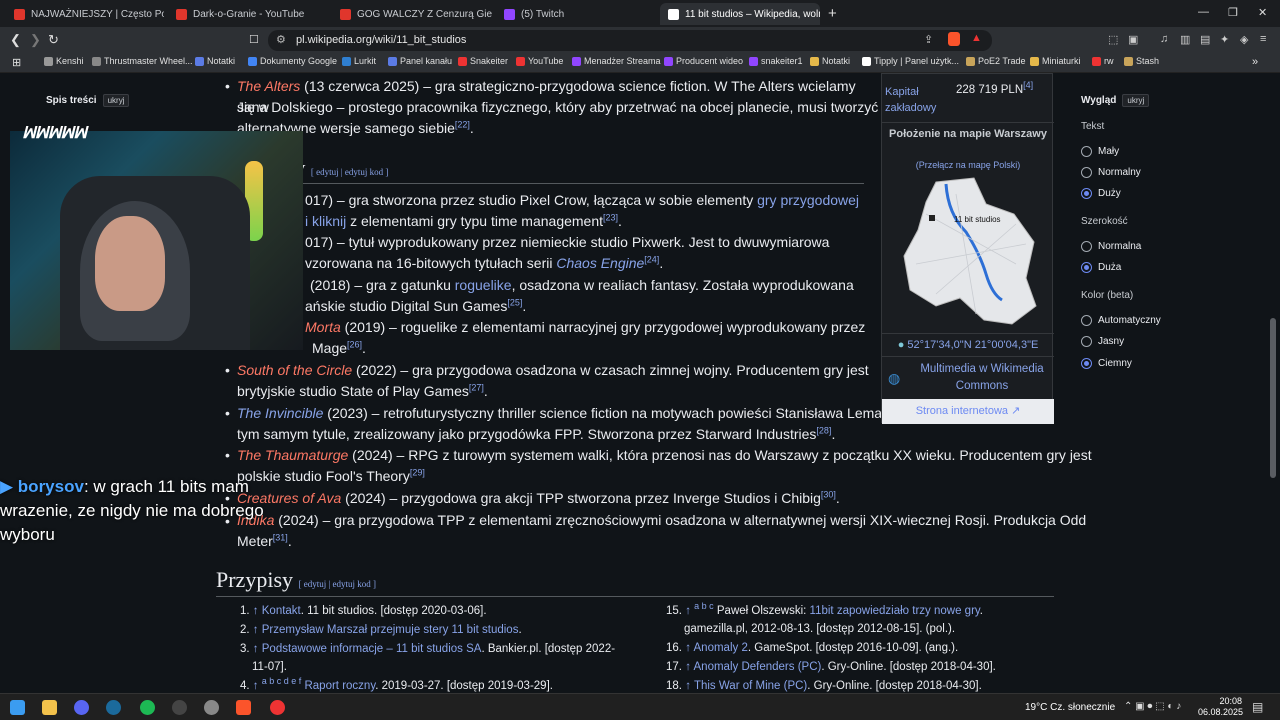 The image size is (1280, 720). What do you see at coordinates (651, 259) in the screenshot?
I see `ref-link: [24]` at bounding box center [651, 259].